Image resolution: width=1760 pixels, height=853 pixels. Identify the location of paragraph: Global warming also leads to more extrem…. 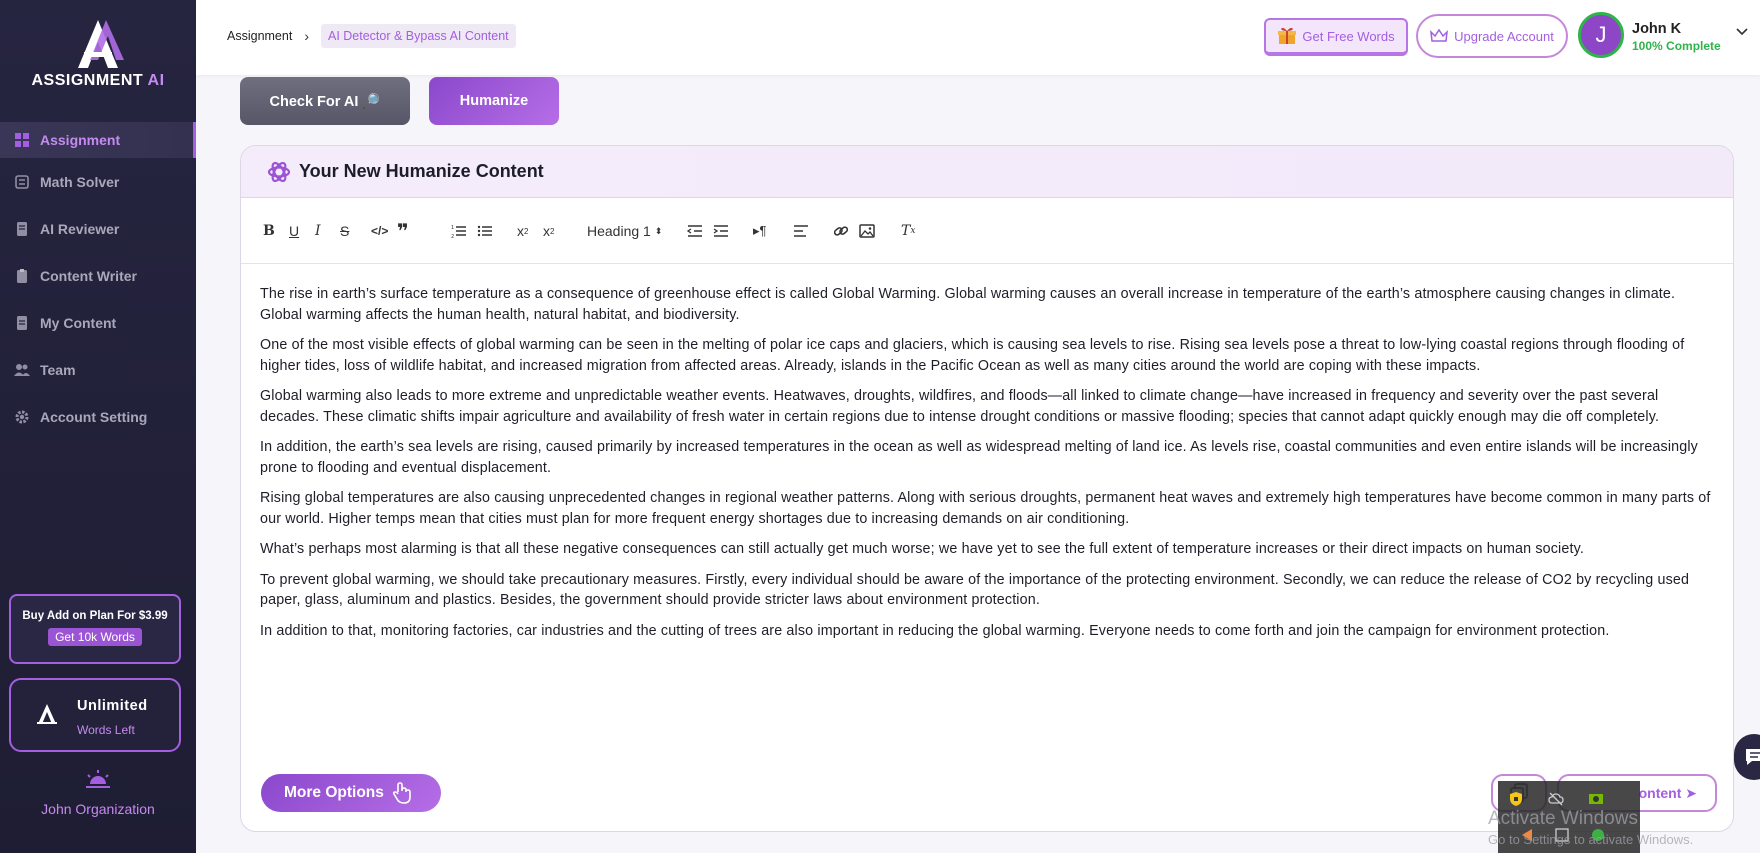
(960, 406).